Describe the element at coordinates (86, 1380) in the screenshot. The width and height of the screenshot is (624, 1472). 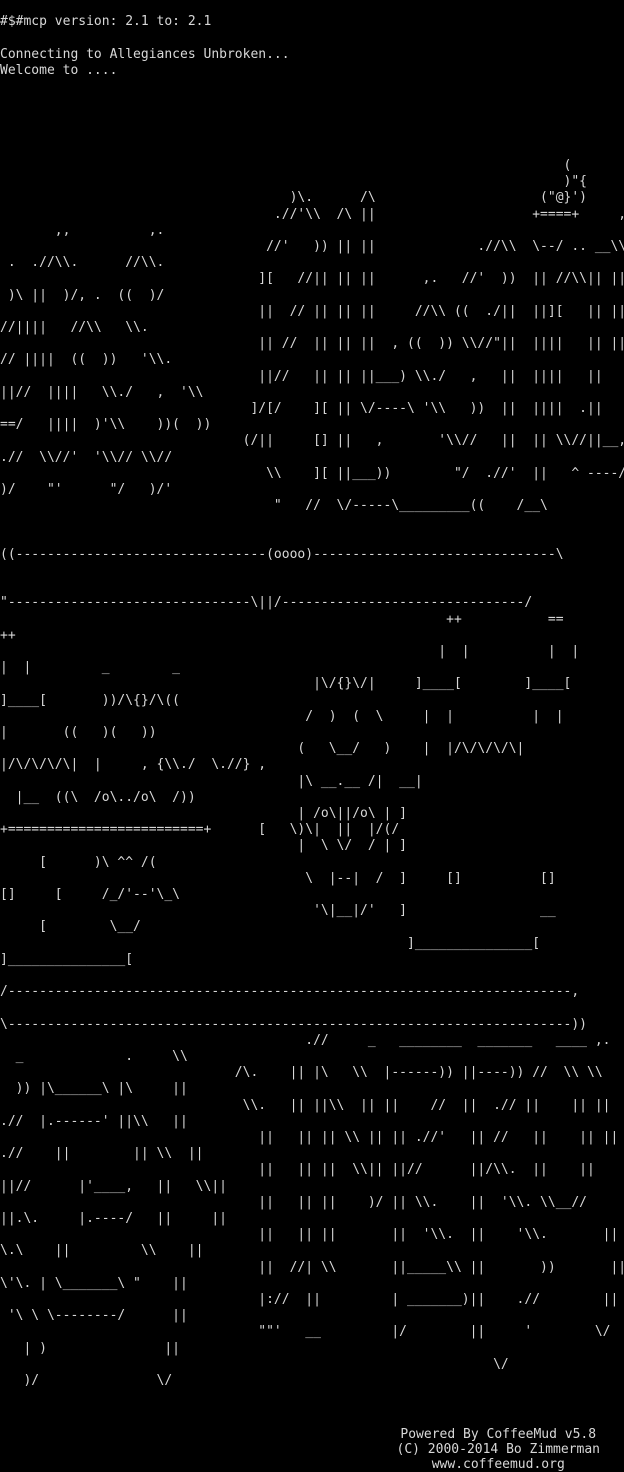
I see `ascii-art-line: )/ \/` at that location.